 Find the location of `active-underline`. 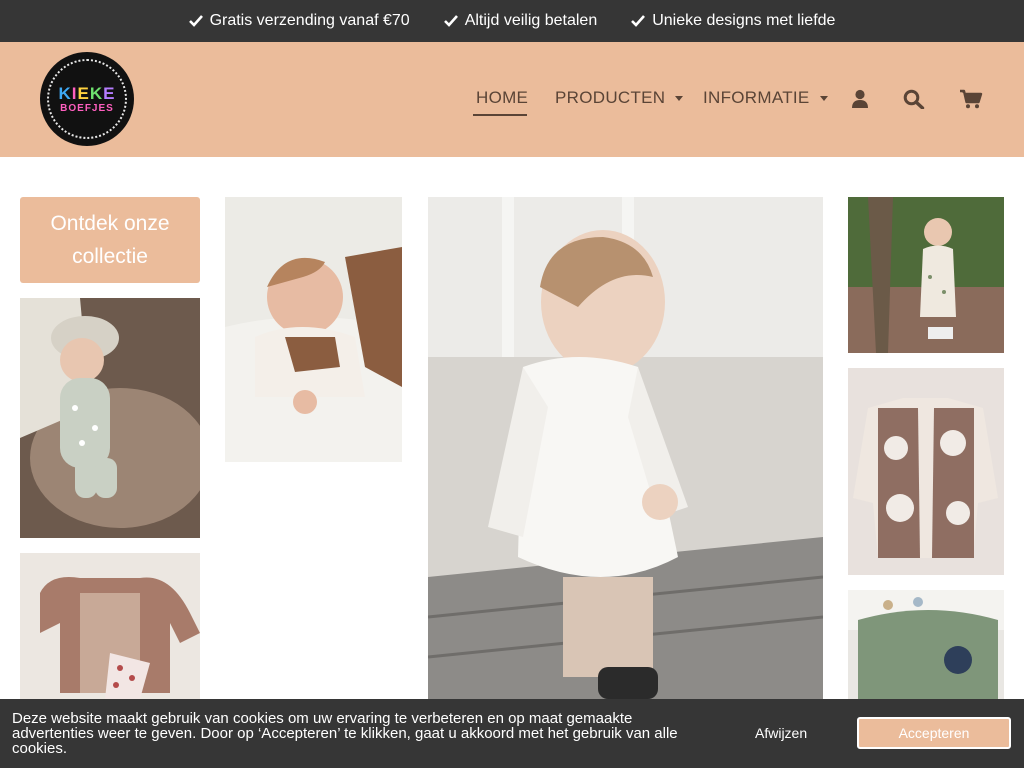

active-underline is located at coordinates (500, 115).